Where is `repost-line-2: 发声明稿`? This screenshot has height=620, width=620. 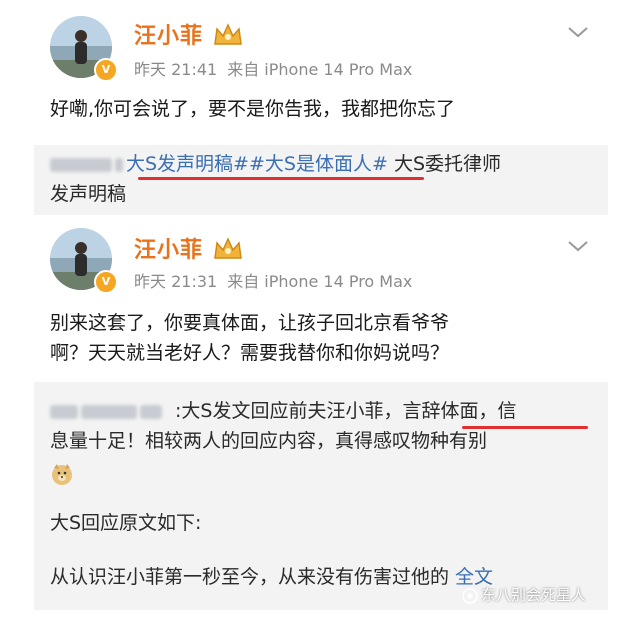 repost-line-2: 发声明稿 is located at coordinates (88, 194).